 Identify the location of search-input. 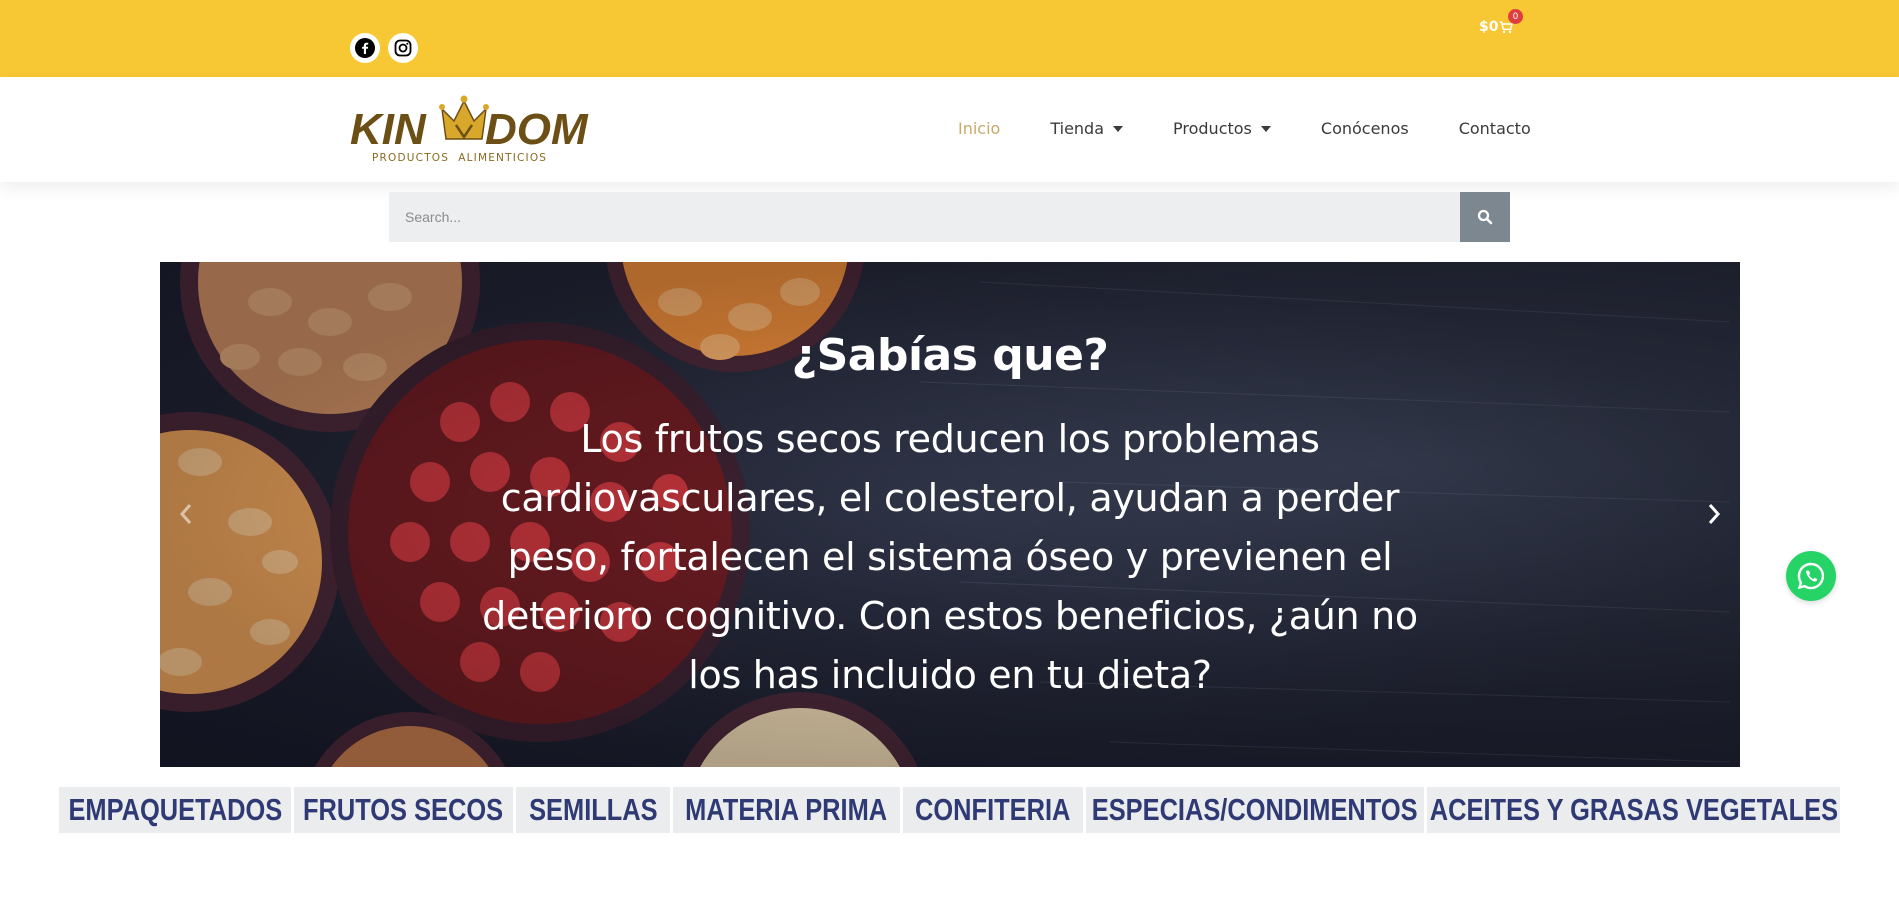
(924, 217).